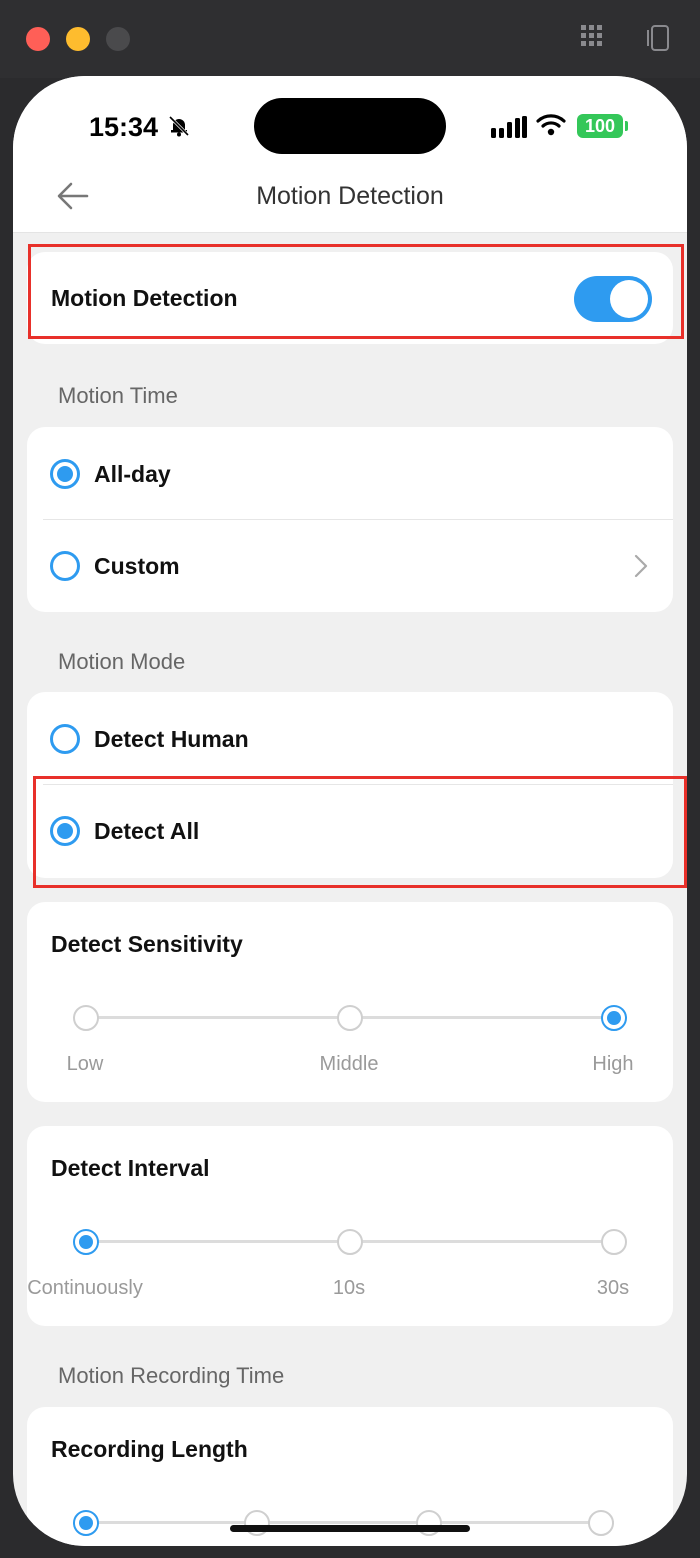  What do you see at coordinates (118, 395) in the screenshot?
I see `motion-time-section-label: Motion Time` at bounding box center [118, 395].